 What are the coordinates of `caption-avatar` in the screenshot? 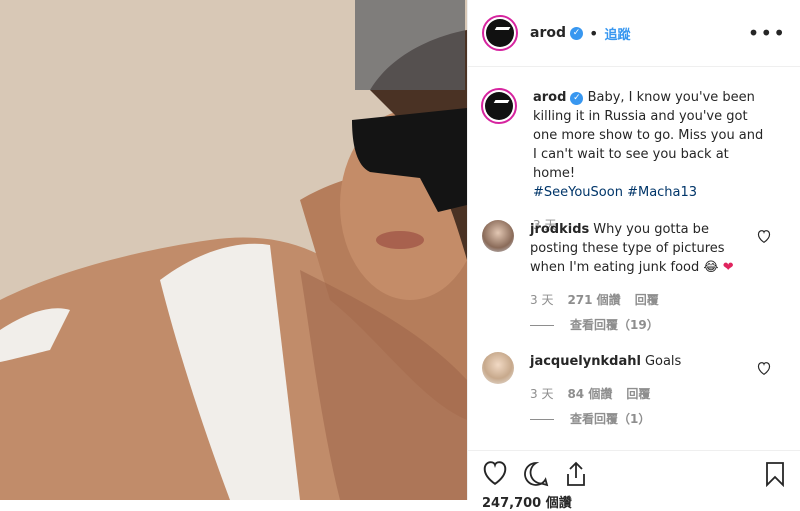 It's located at (499, 106).